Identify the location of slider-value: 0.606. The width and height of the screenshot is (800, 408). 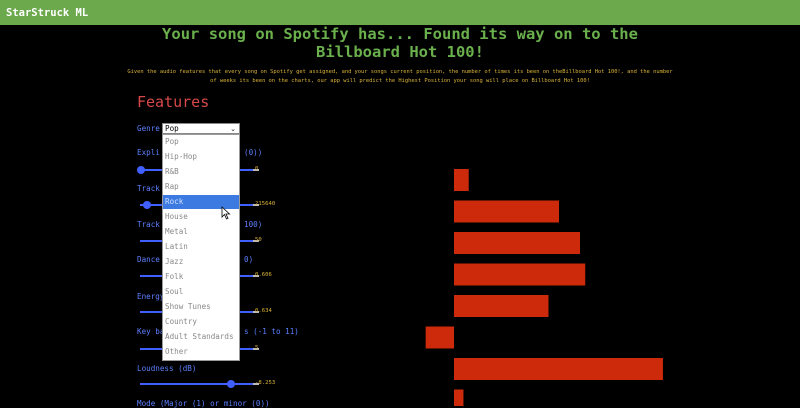
(263, 275).